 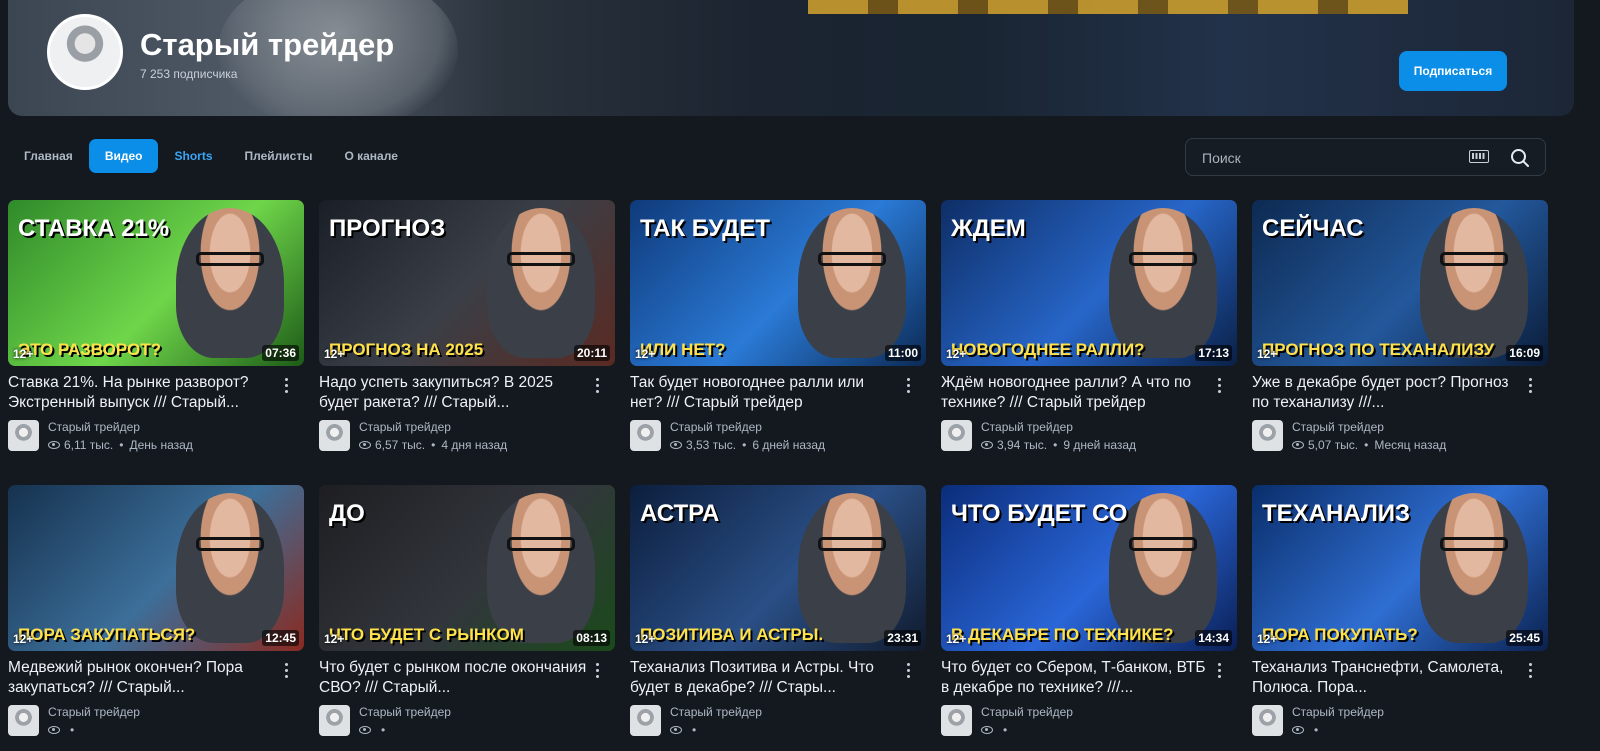 What do you see at coordinates (123, 156) in the screenshot?
I see `tab-videos: Видео` at bounding box center [123, 156].